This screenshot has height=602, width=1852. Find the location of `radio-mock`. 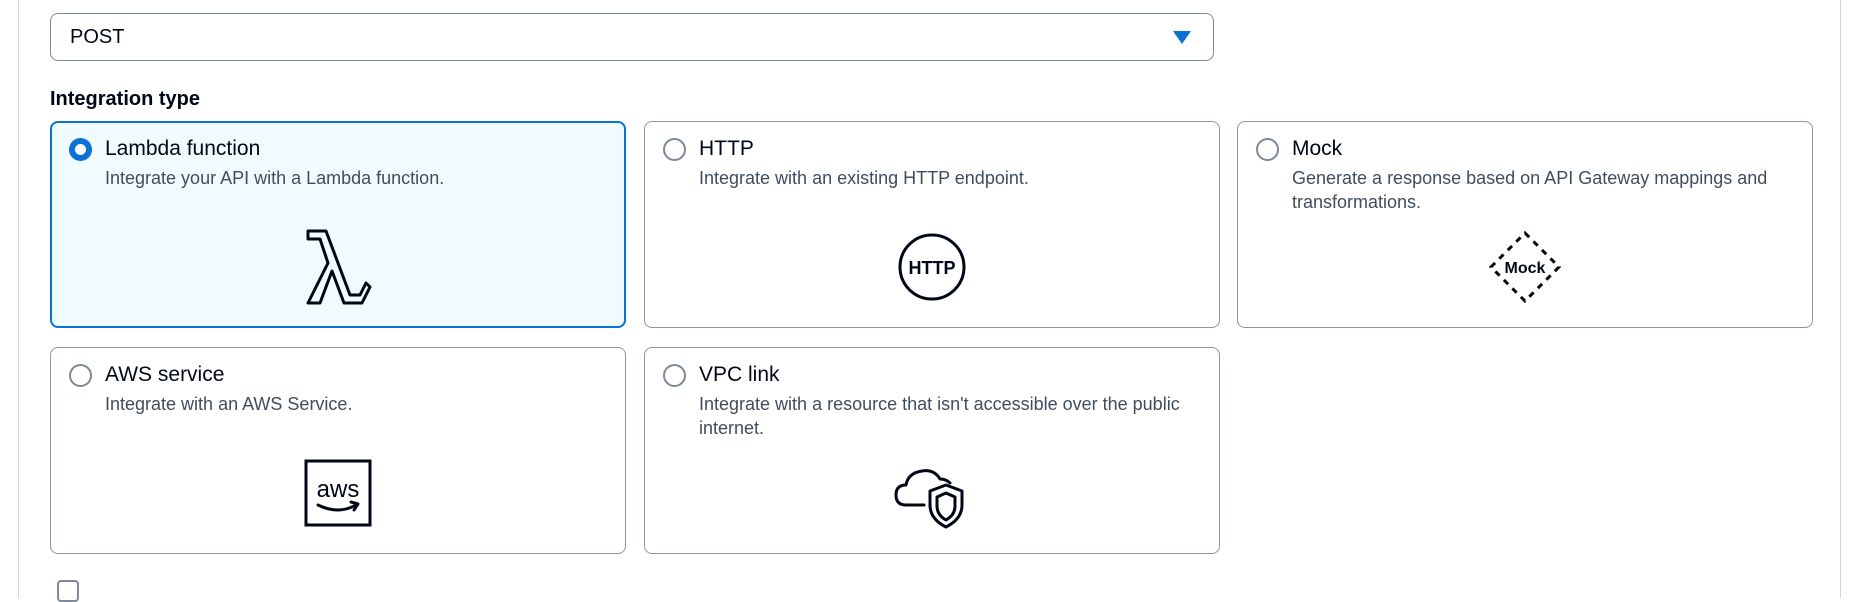

radio-mock is located at coordinates (1267, 149).